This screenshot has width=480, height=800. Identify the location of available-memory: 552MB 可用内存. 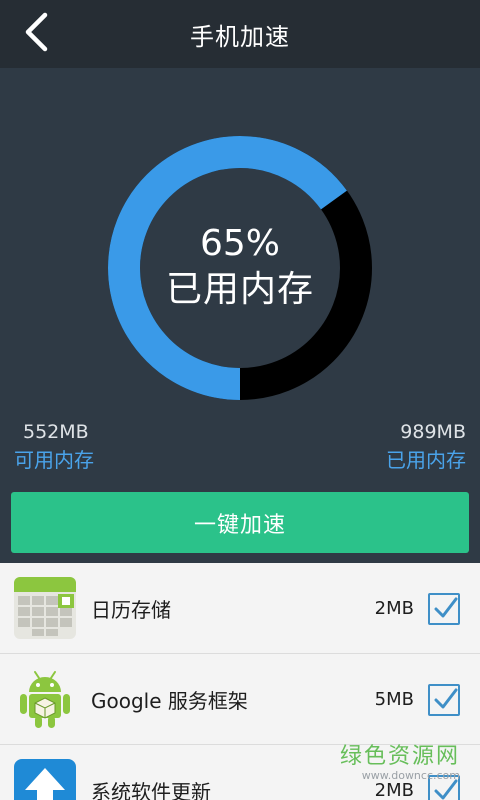
(54, 447).